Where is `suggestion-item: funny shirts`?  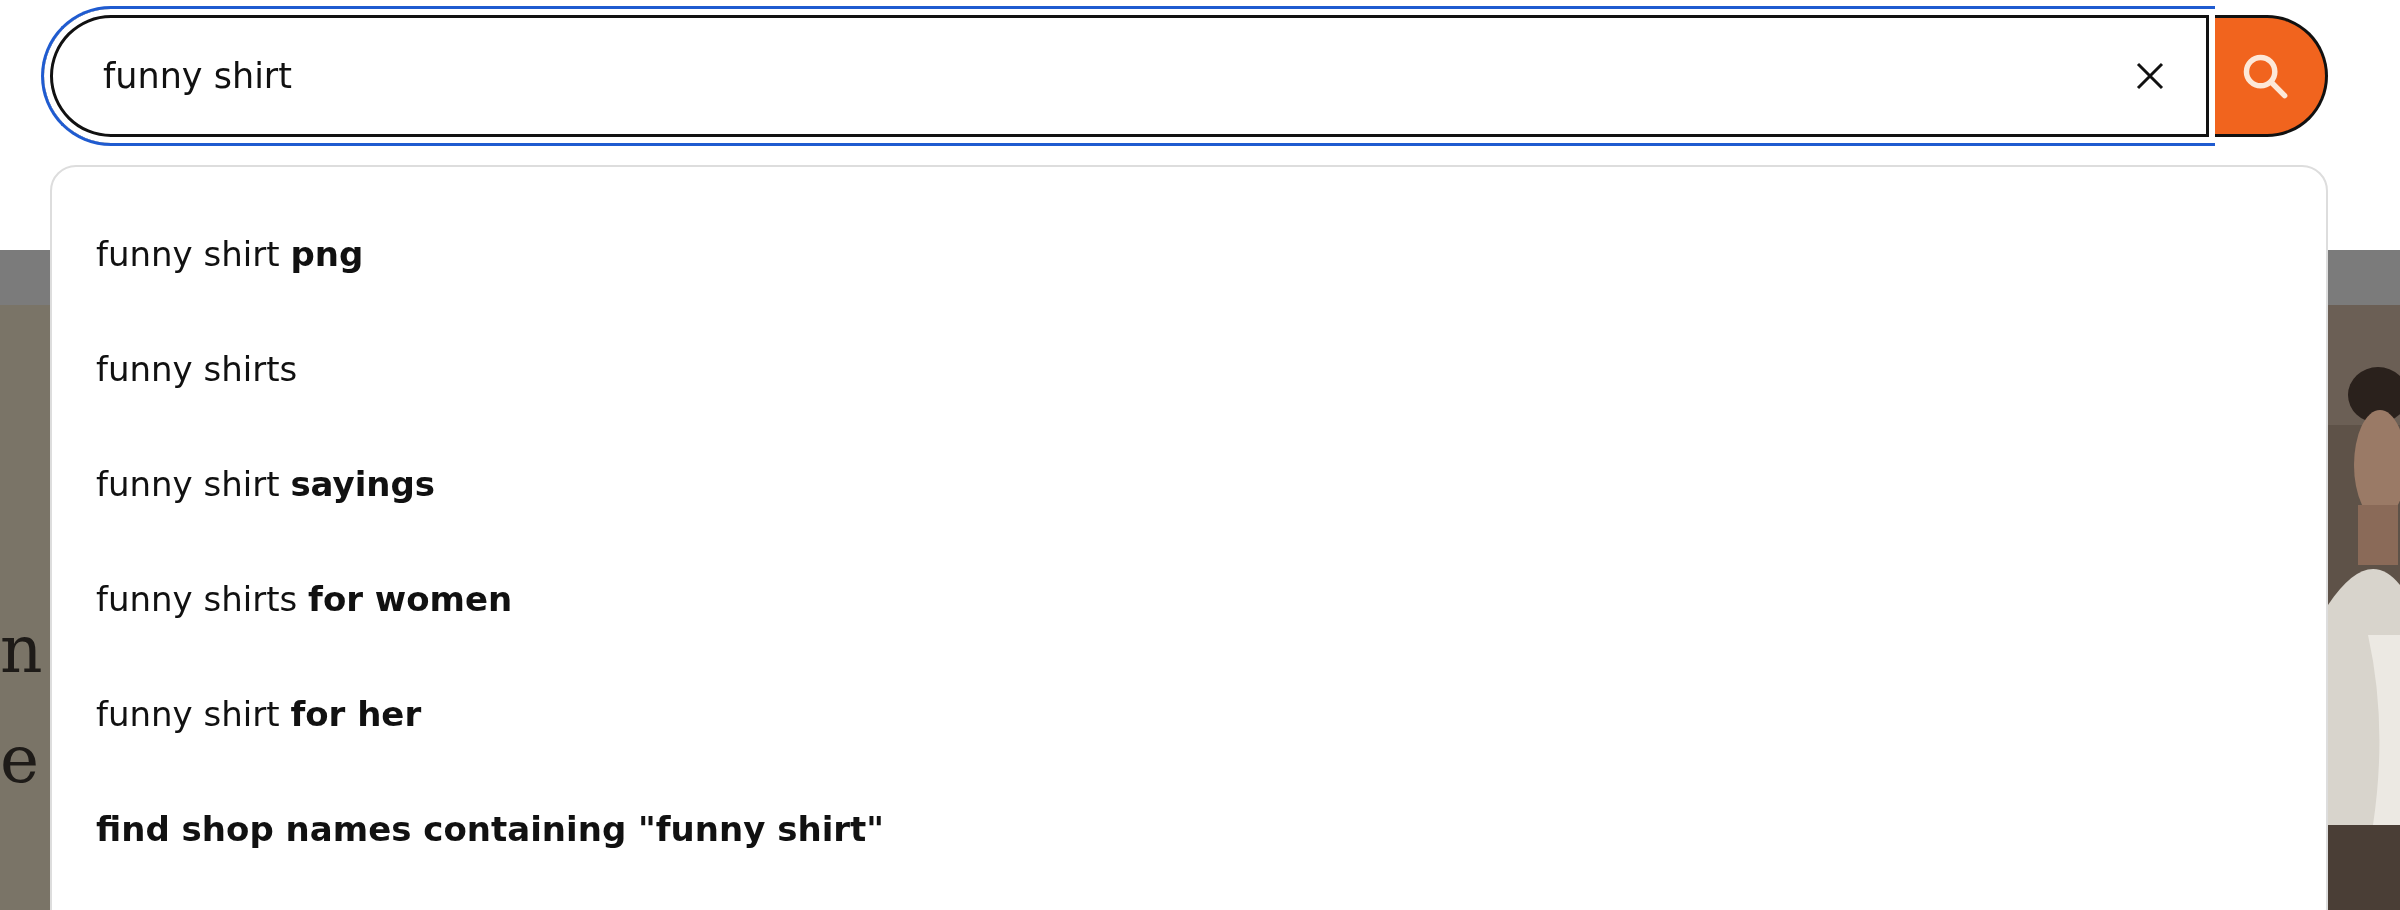 suggestion-item: funny shirts is located at coordinates (1189, 379).